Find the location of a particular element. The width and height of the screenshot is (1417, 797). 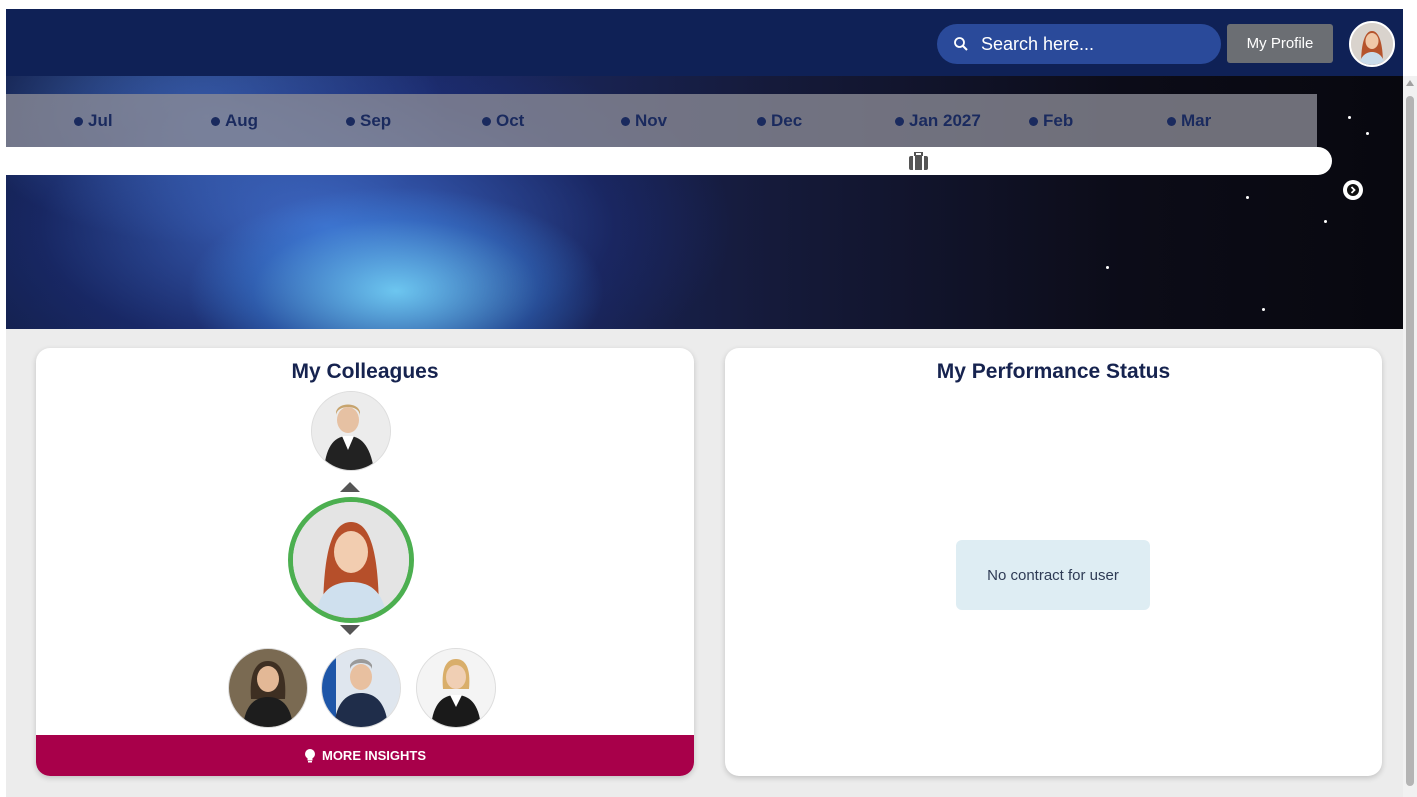

scroll-thumb is located at coordinates (1410, 441).